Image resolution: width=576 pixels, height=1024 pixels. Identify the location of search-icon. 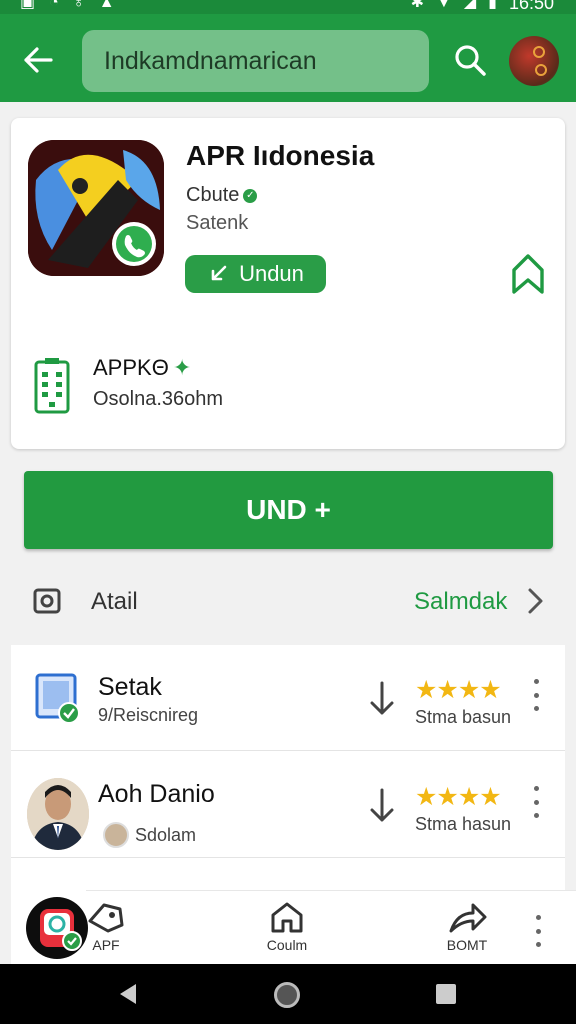
(470, 60).